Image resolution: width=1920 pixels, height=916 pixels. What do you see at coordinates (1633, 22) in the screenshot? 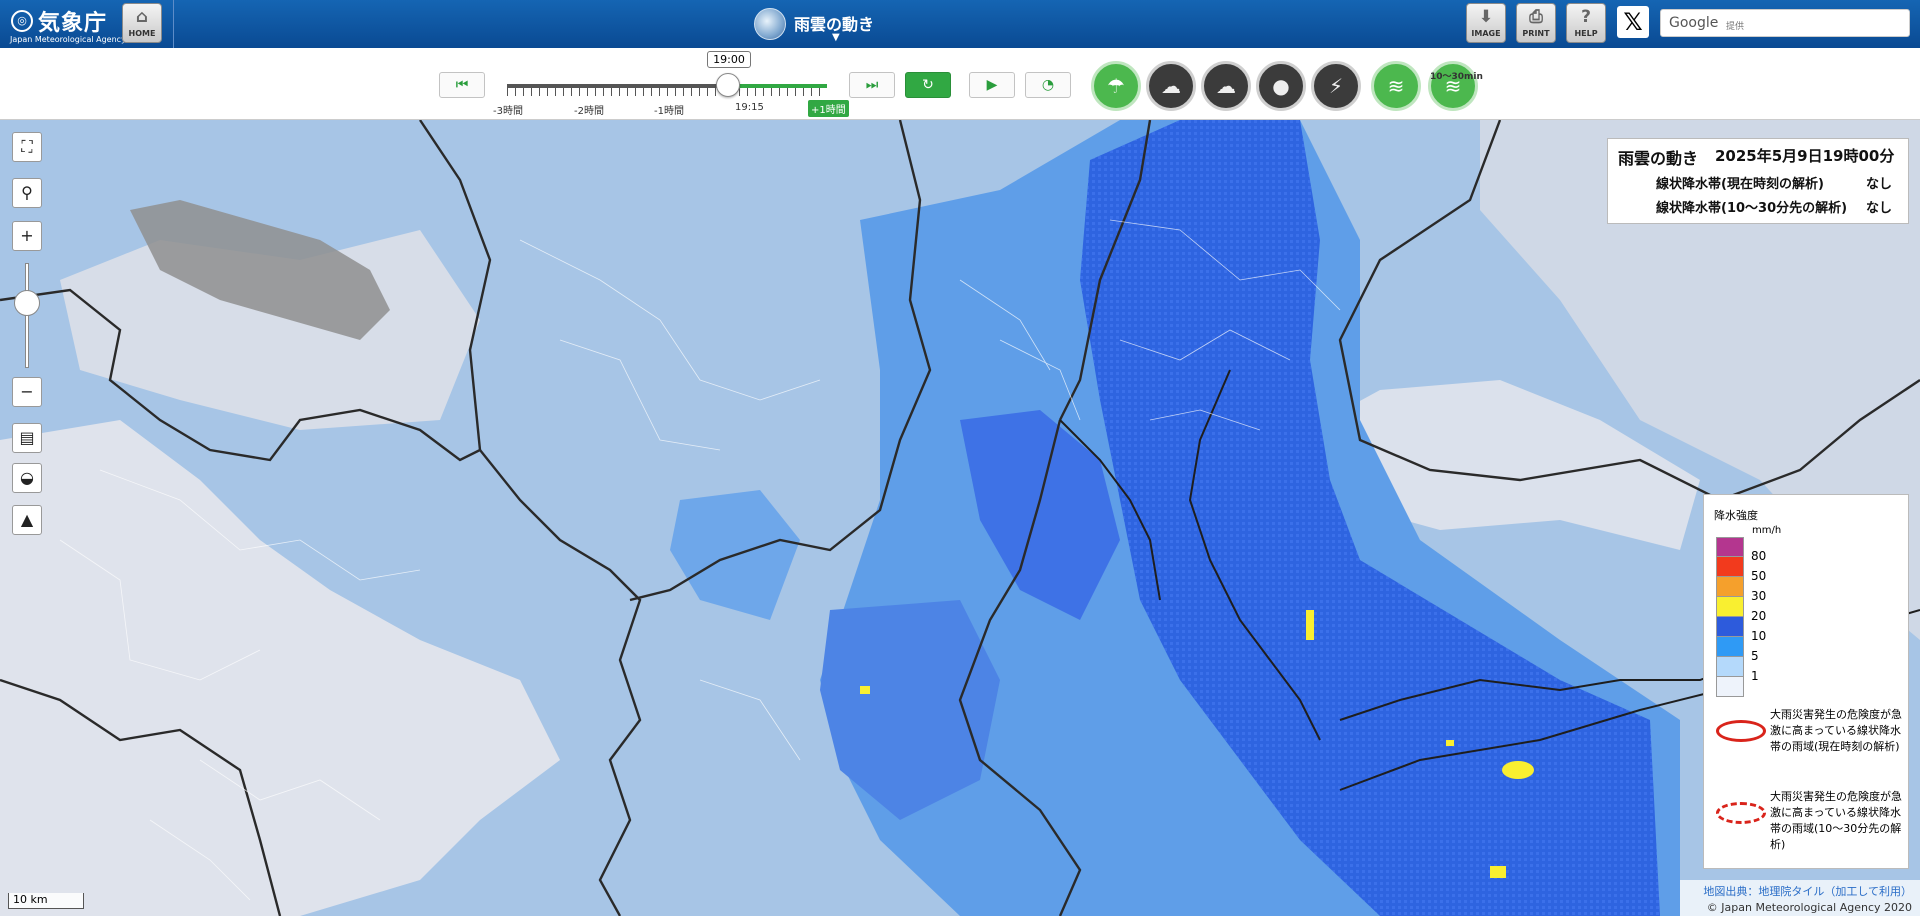
I see `x-share-button: 𝕏` at bounding box center [1633, 22].